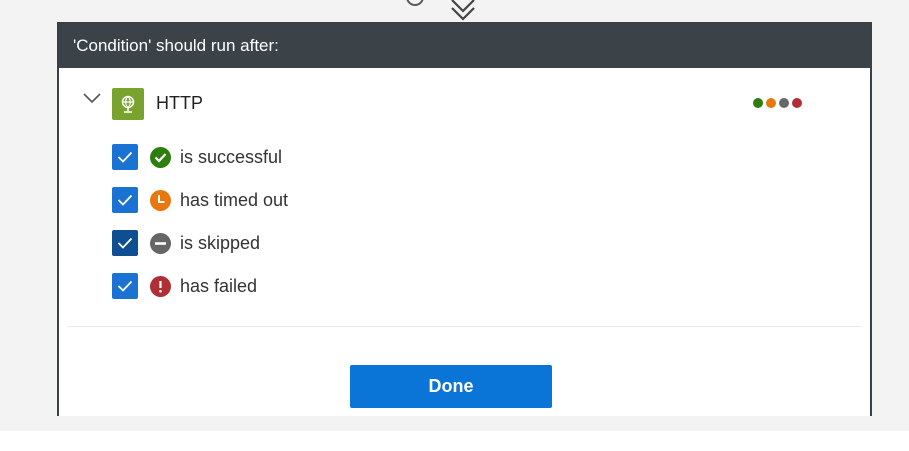 Image resolution: width=909 pixels, height=451 pixels. Describe the element at coordinates (125, 286) in the screenshot. I see `checkbox-has-failed` at that location.